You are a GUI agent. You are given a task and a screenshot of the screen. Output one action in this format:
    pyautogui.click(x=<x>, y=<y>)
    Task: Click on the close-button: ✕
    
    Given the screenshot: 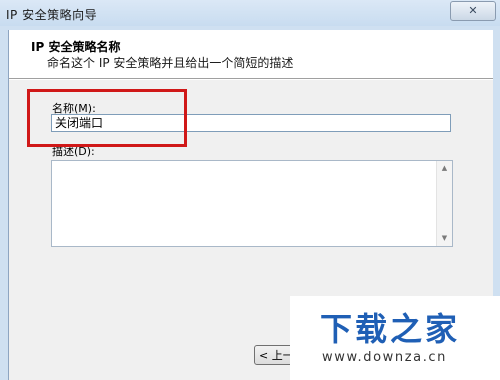 What is the action you would take?
    pyautogui.click(x=473, y=11)
    